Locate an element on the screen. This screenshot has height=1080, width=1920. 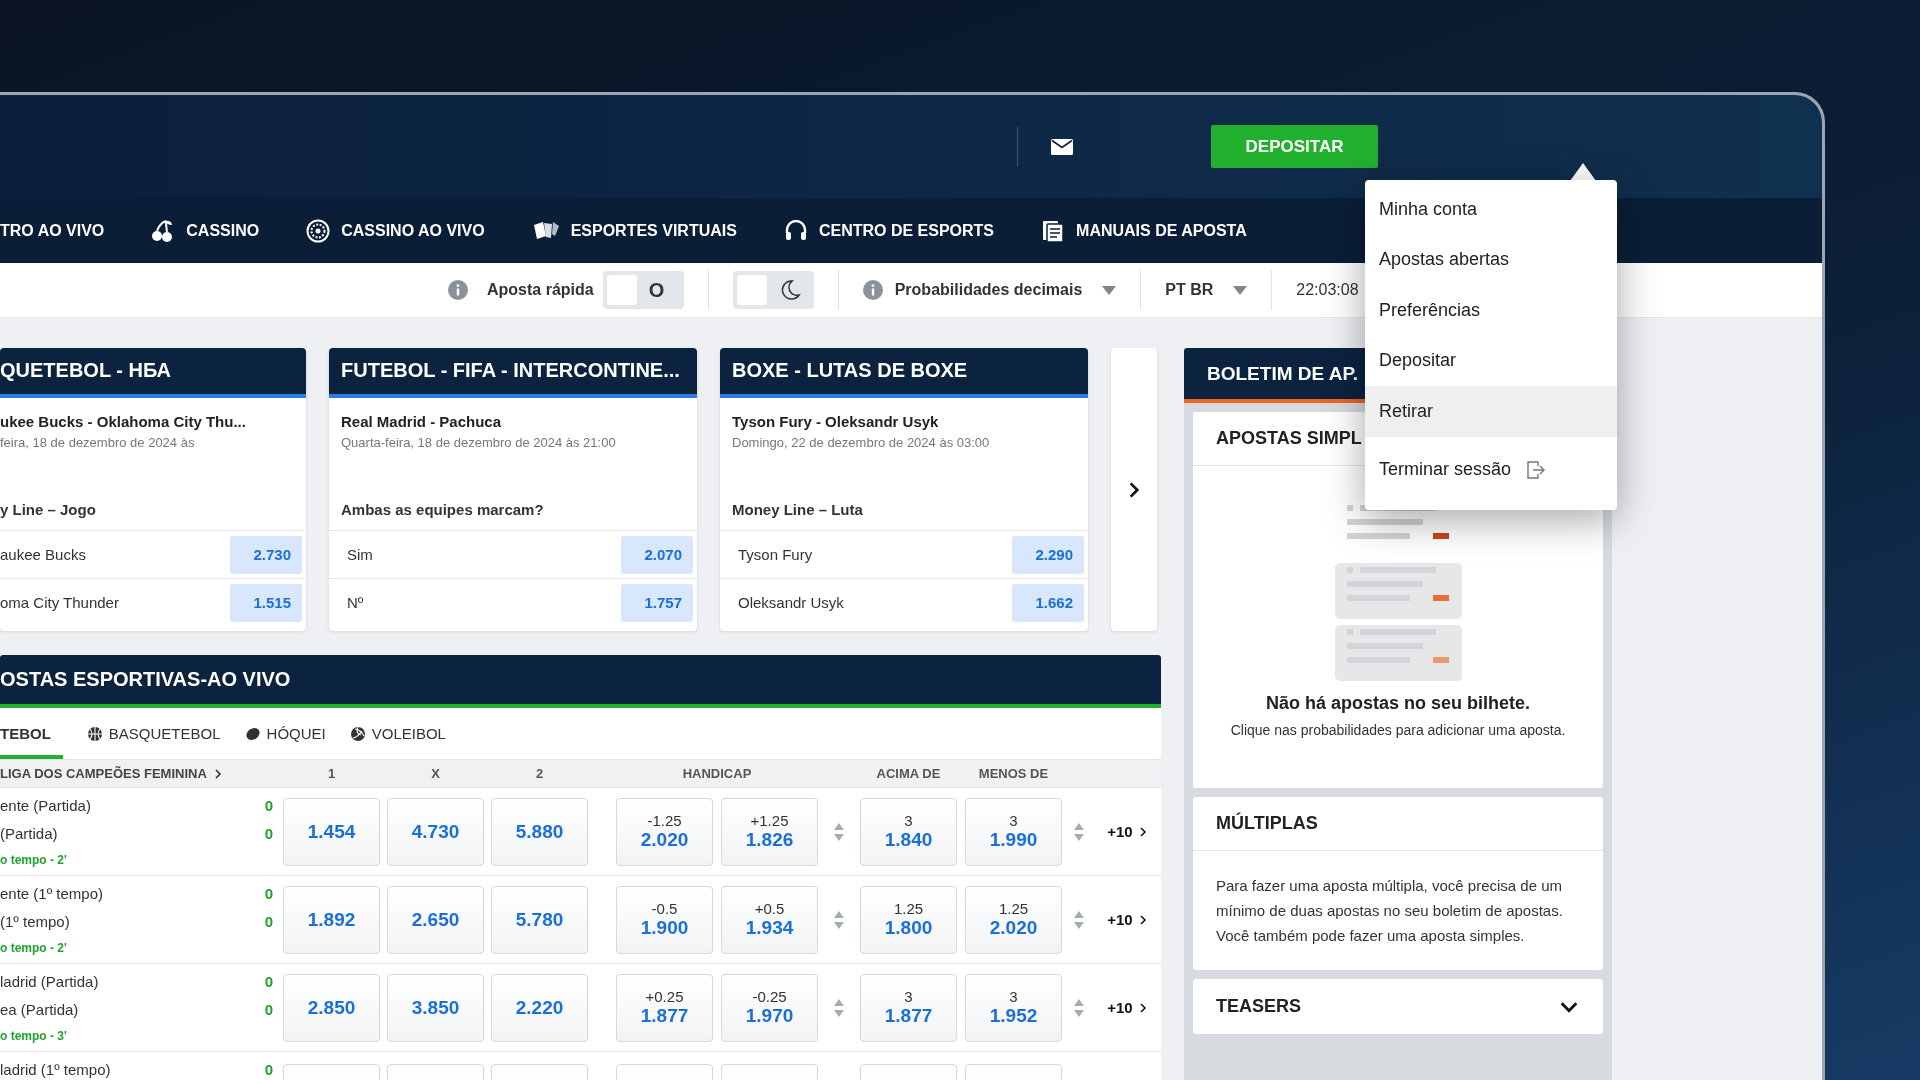
column-header: MENOS DE is located at coordinates (1013, 773).